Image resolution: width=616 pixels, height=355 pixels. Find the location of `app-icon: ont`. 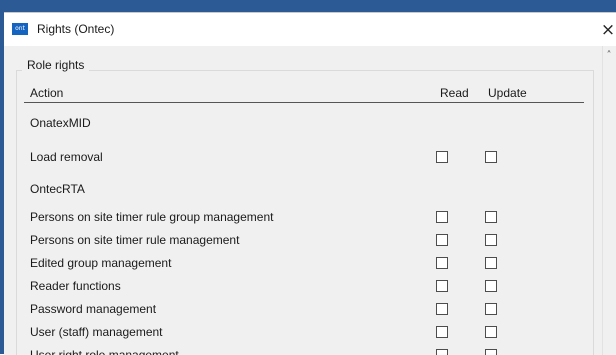

app-icon: ont is located at coordinates (20, 29).